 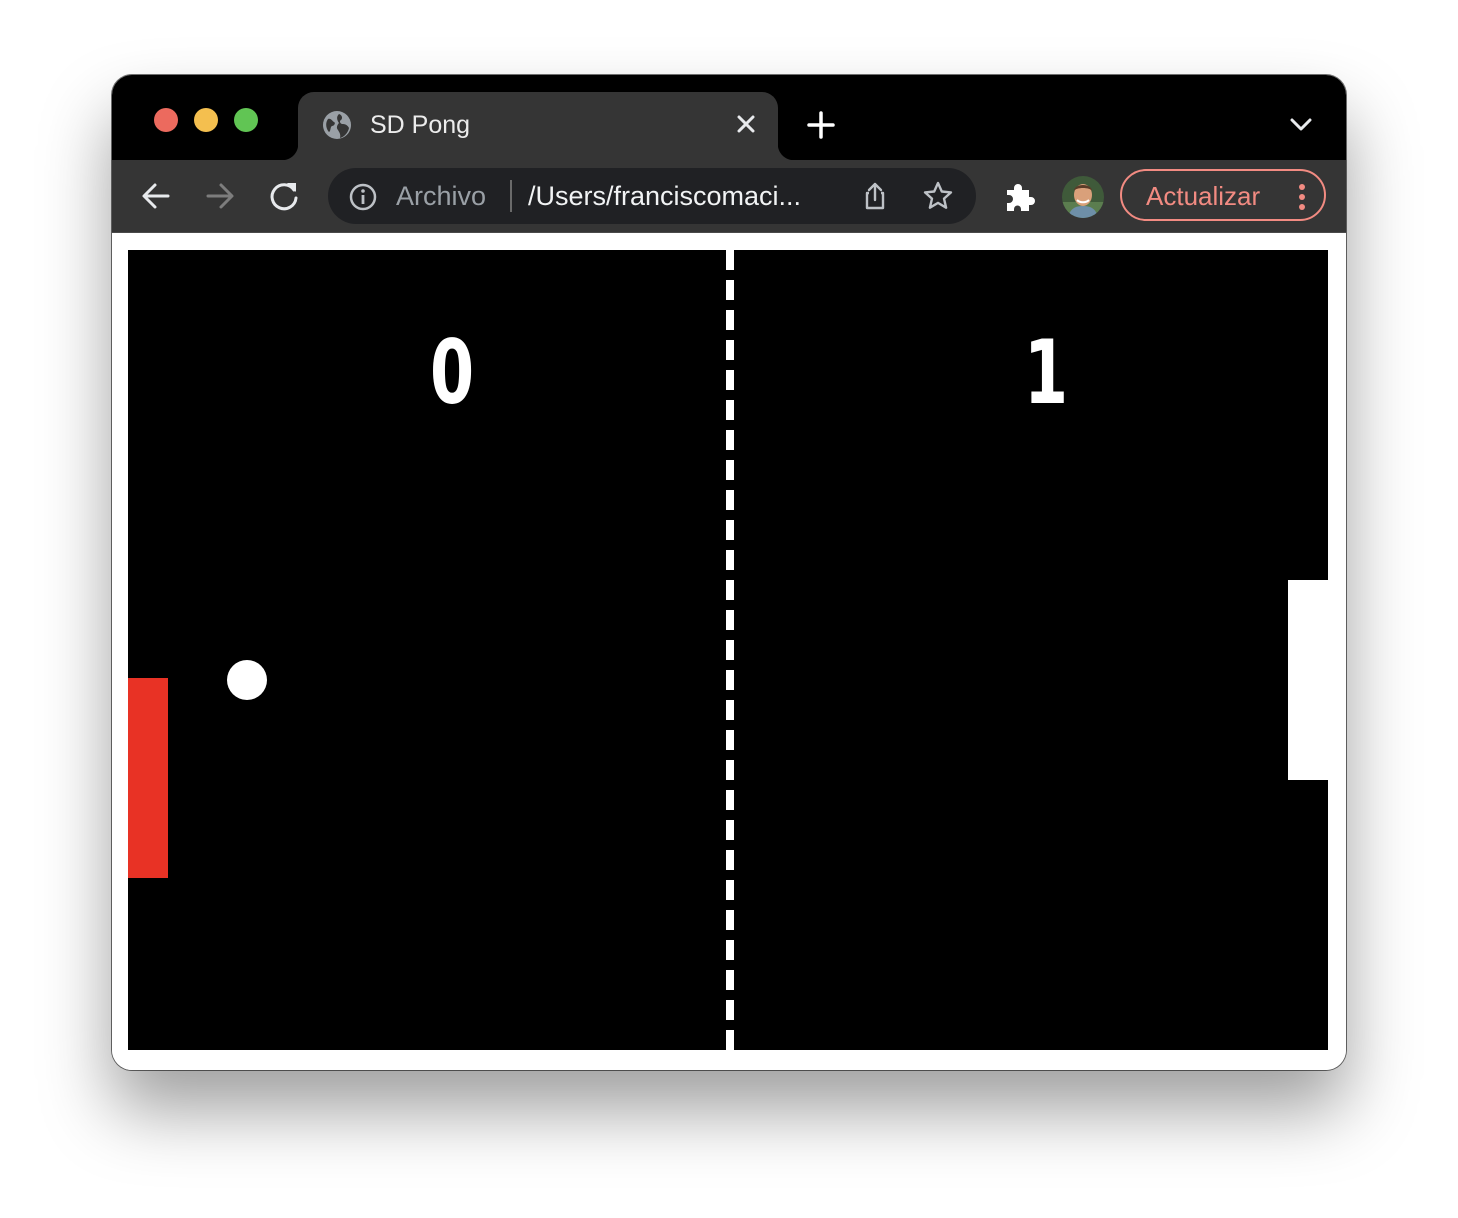 I want to click on update-label: Actualizar, so click(x=1203, y=196).